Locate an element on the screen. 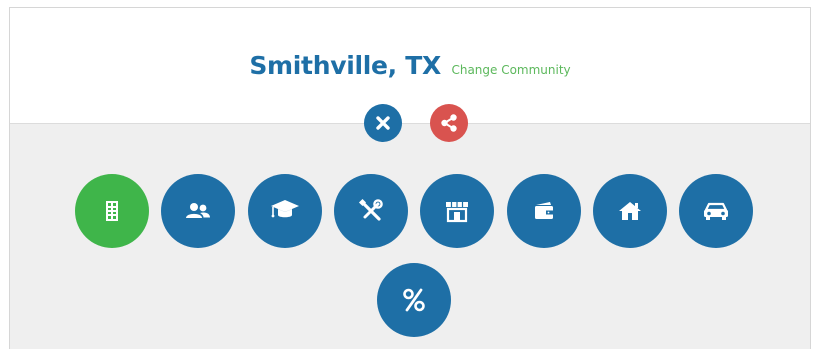 This screenshot has height=349, width=816. close-icon is located at coordinates (383, 123).